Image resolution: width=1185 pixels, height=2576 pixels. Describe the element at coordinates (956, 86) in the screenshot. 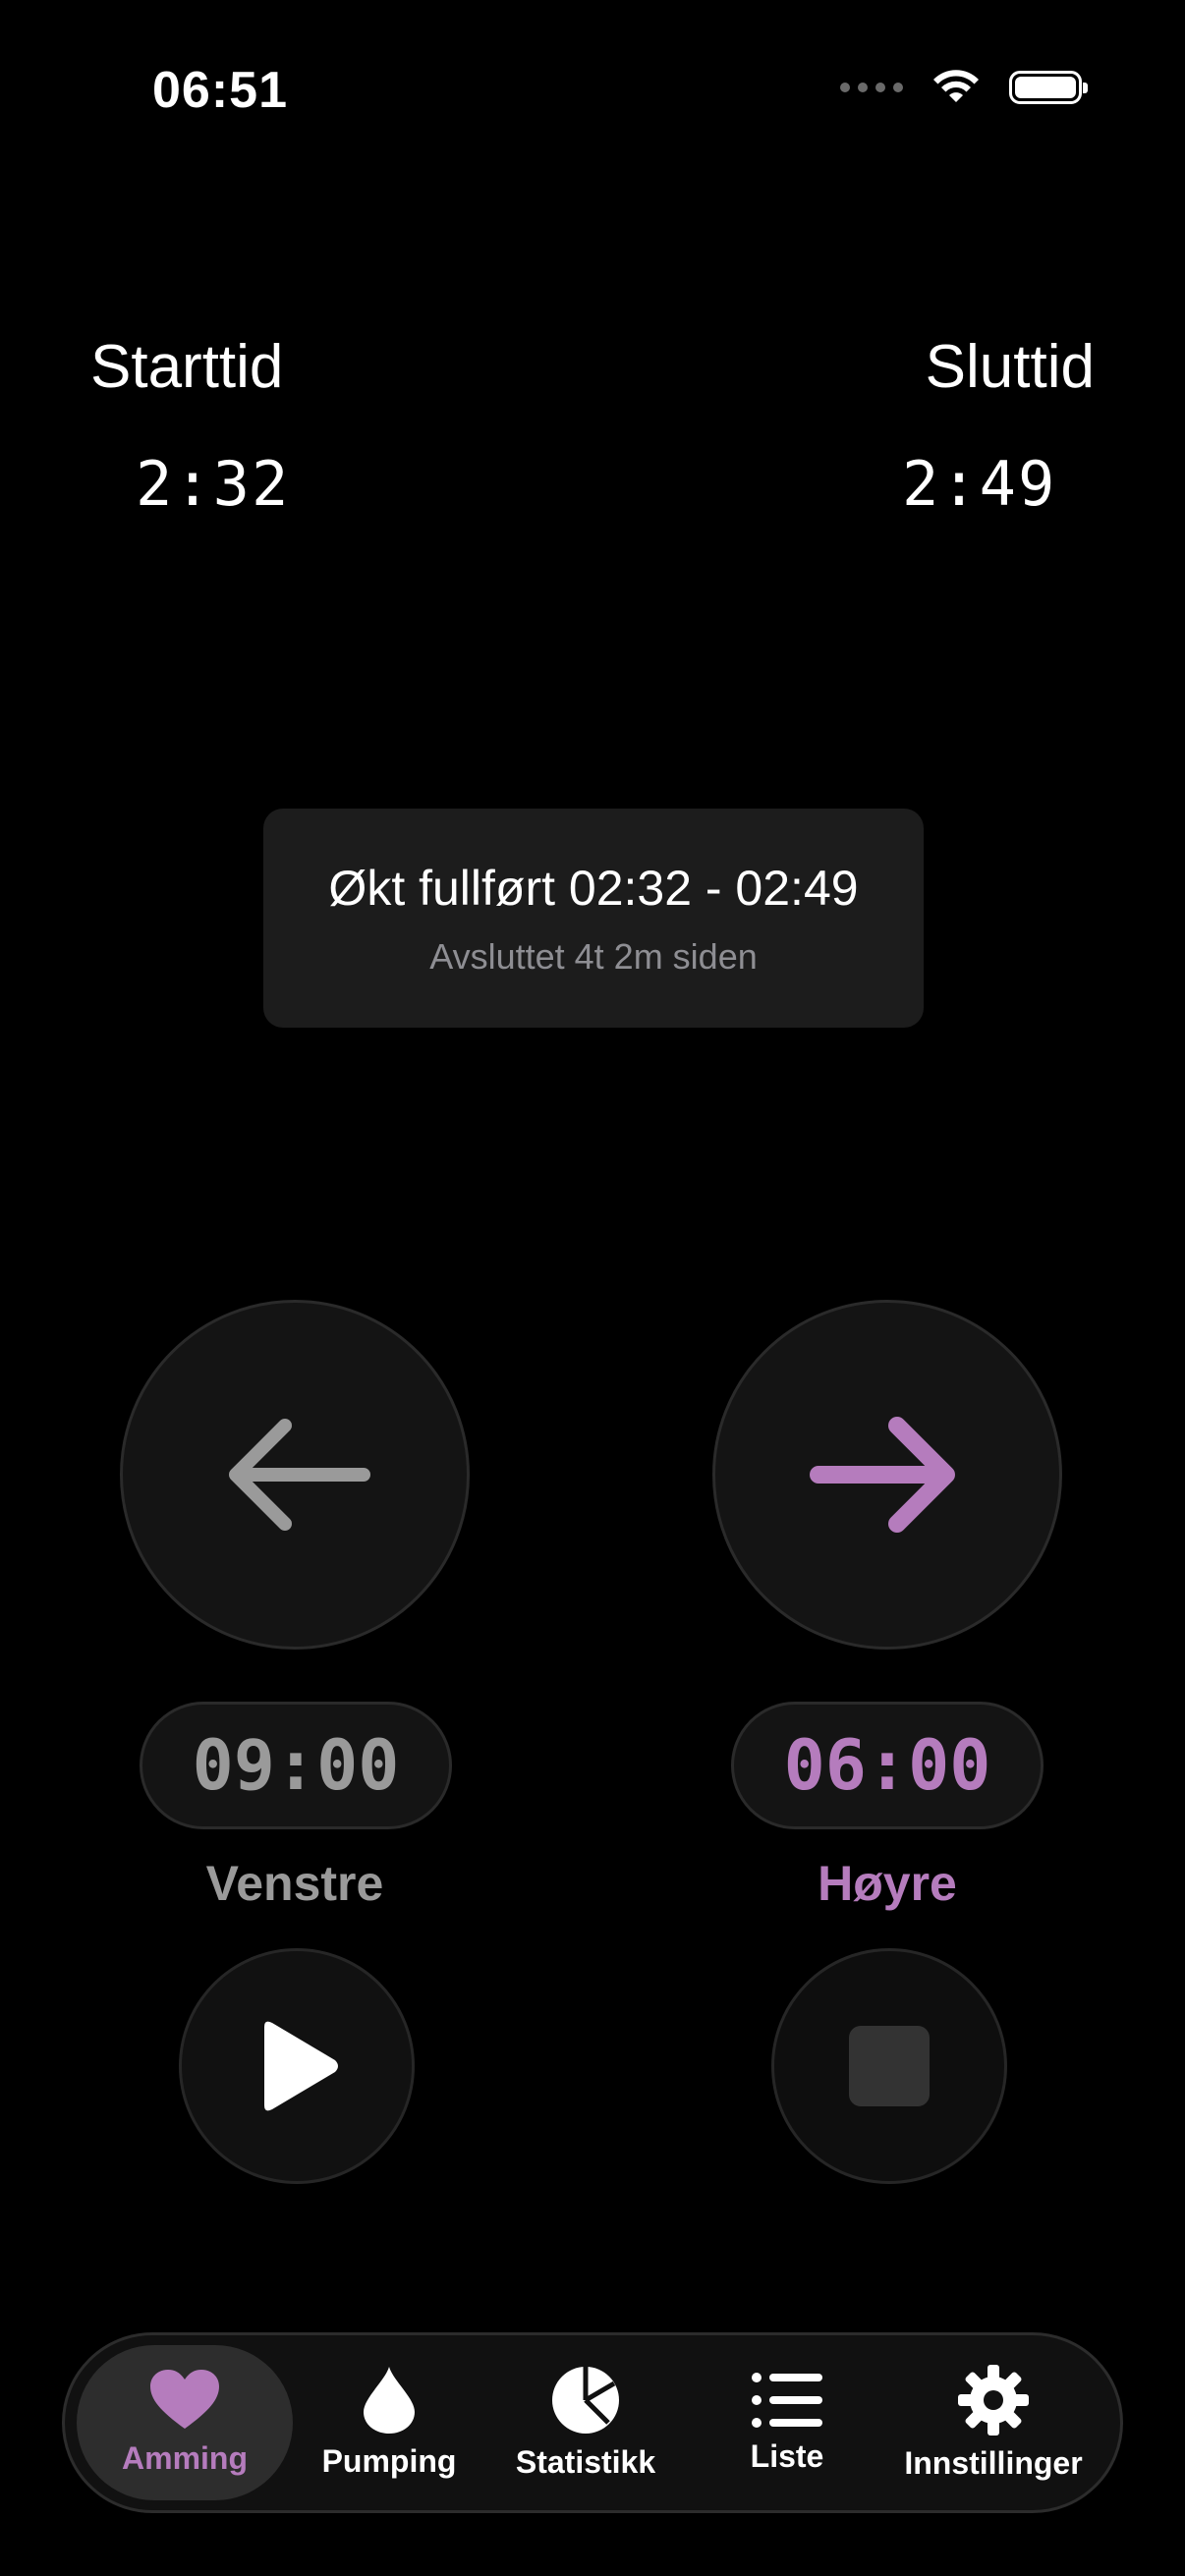

I see `wifi-icon` at that location.